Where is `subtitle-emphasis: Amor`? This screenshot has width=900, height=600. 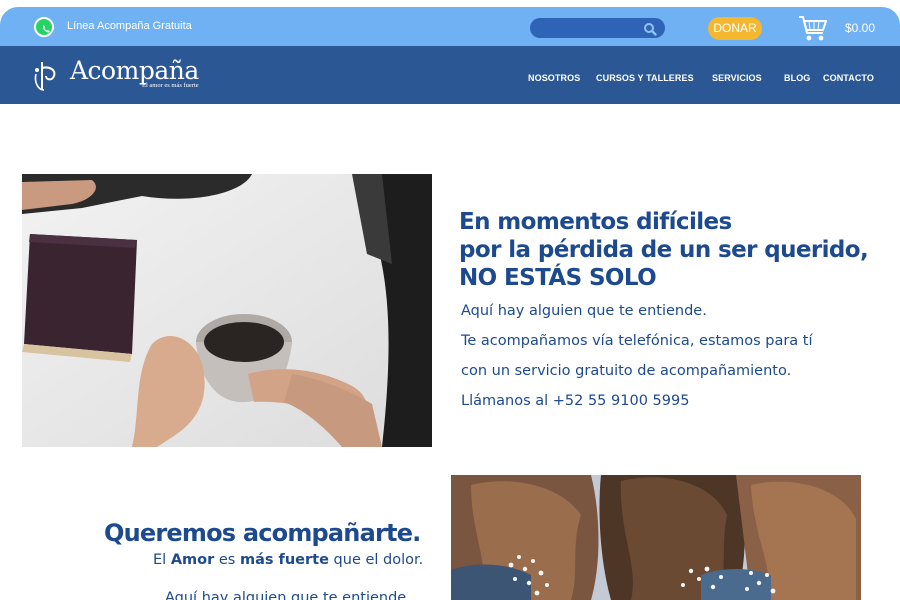 subtitle-emphasis: Amor is located at coordinates (192, 560).